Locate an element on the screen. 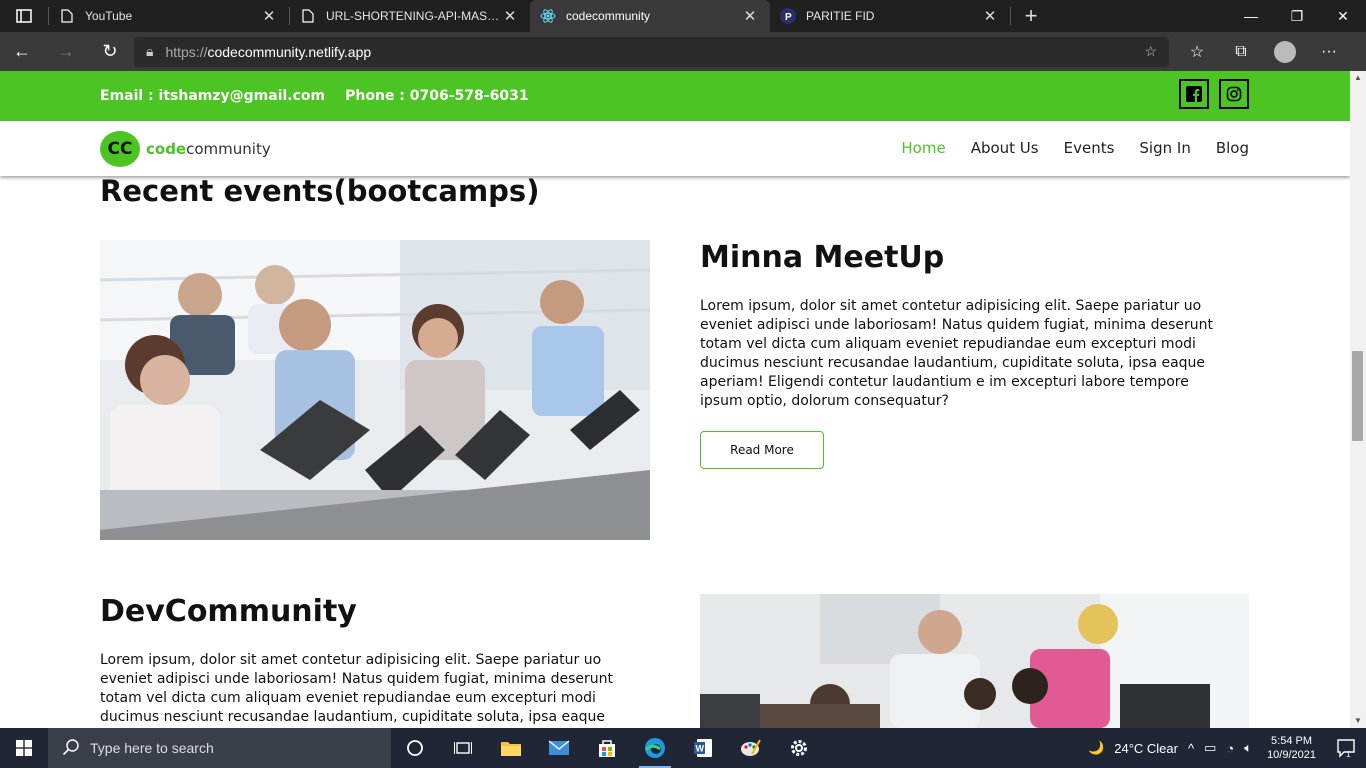 The height and width of the screenshot is (768, 1366). task-view-icon is located at coordinates (463, 748).